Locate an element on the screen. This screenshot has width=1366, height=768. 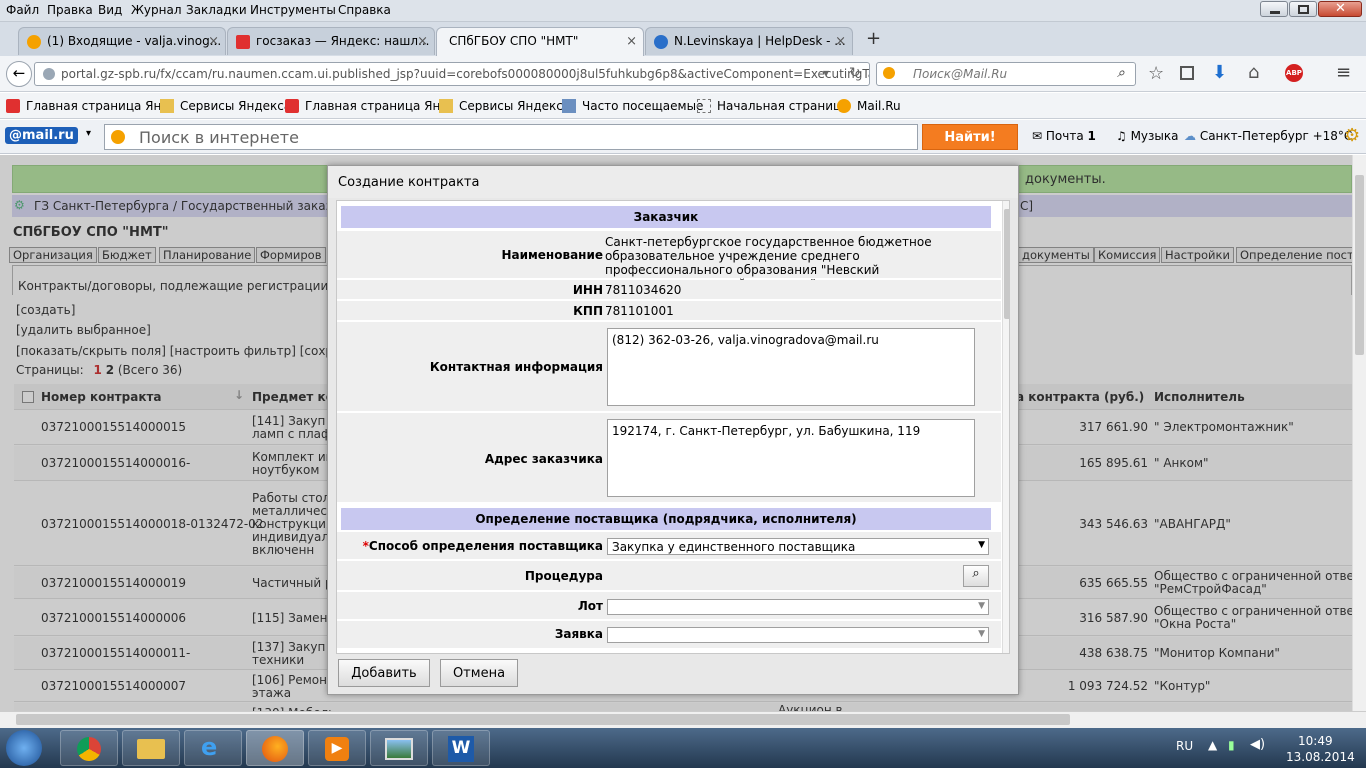
menu-help: Справка is located at coordinates (364, 10).